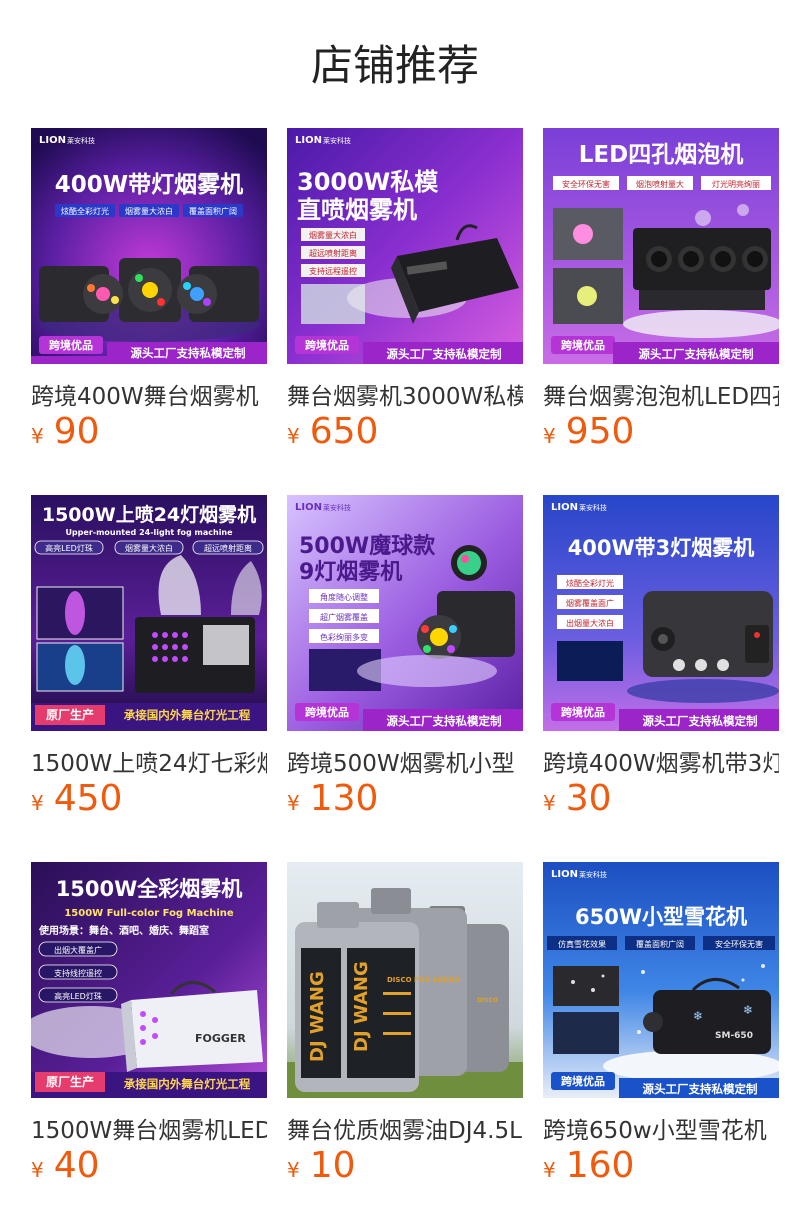  Describe the element at coordinates (707, 1016) in the screenshot. I see `snow-machine-graphic: SM-650 ❄ ❄` at that location.